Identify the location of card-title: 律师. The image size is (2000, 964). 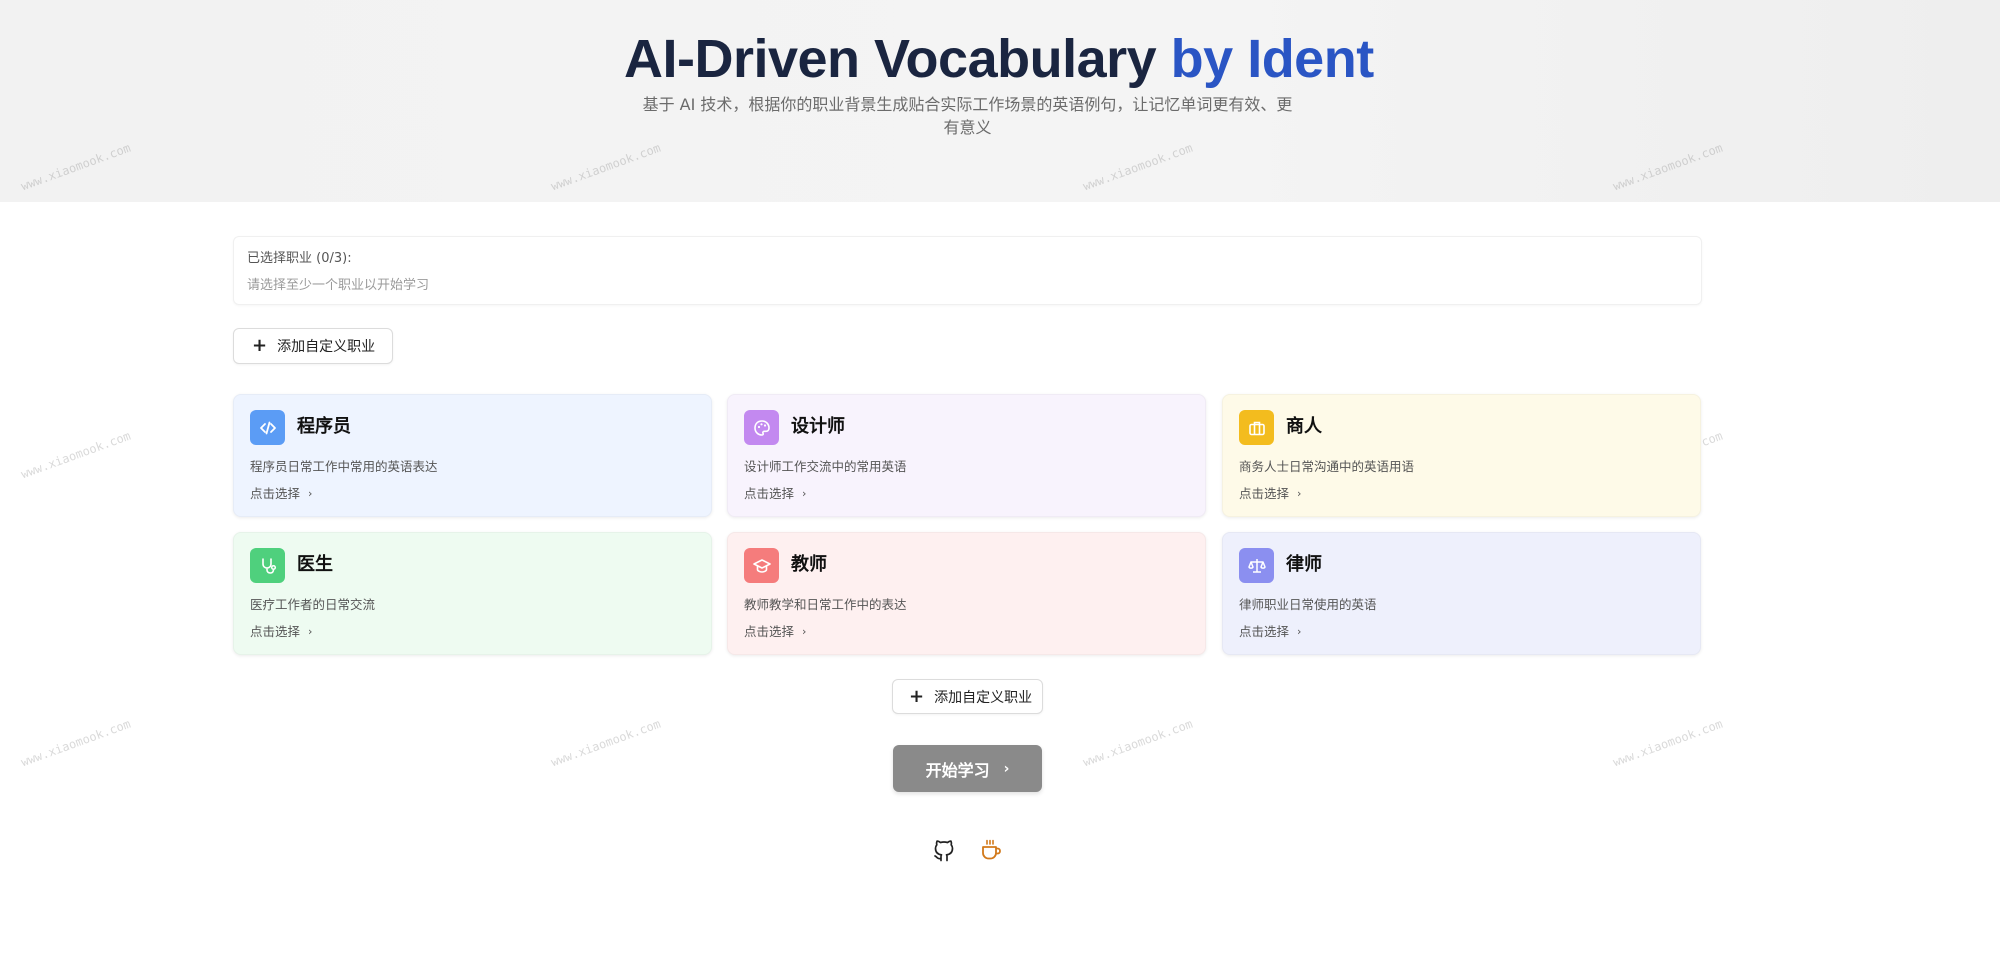
(1304, 564).